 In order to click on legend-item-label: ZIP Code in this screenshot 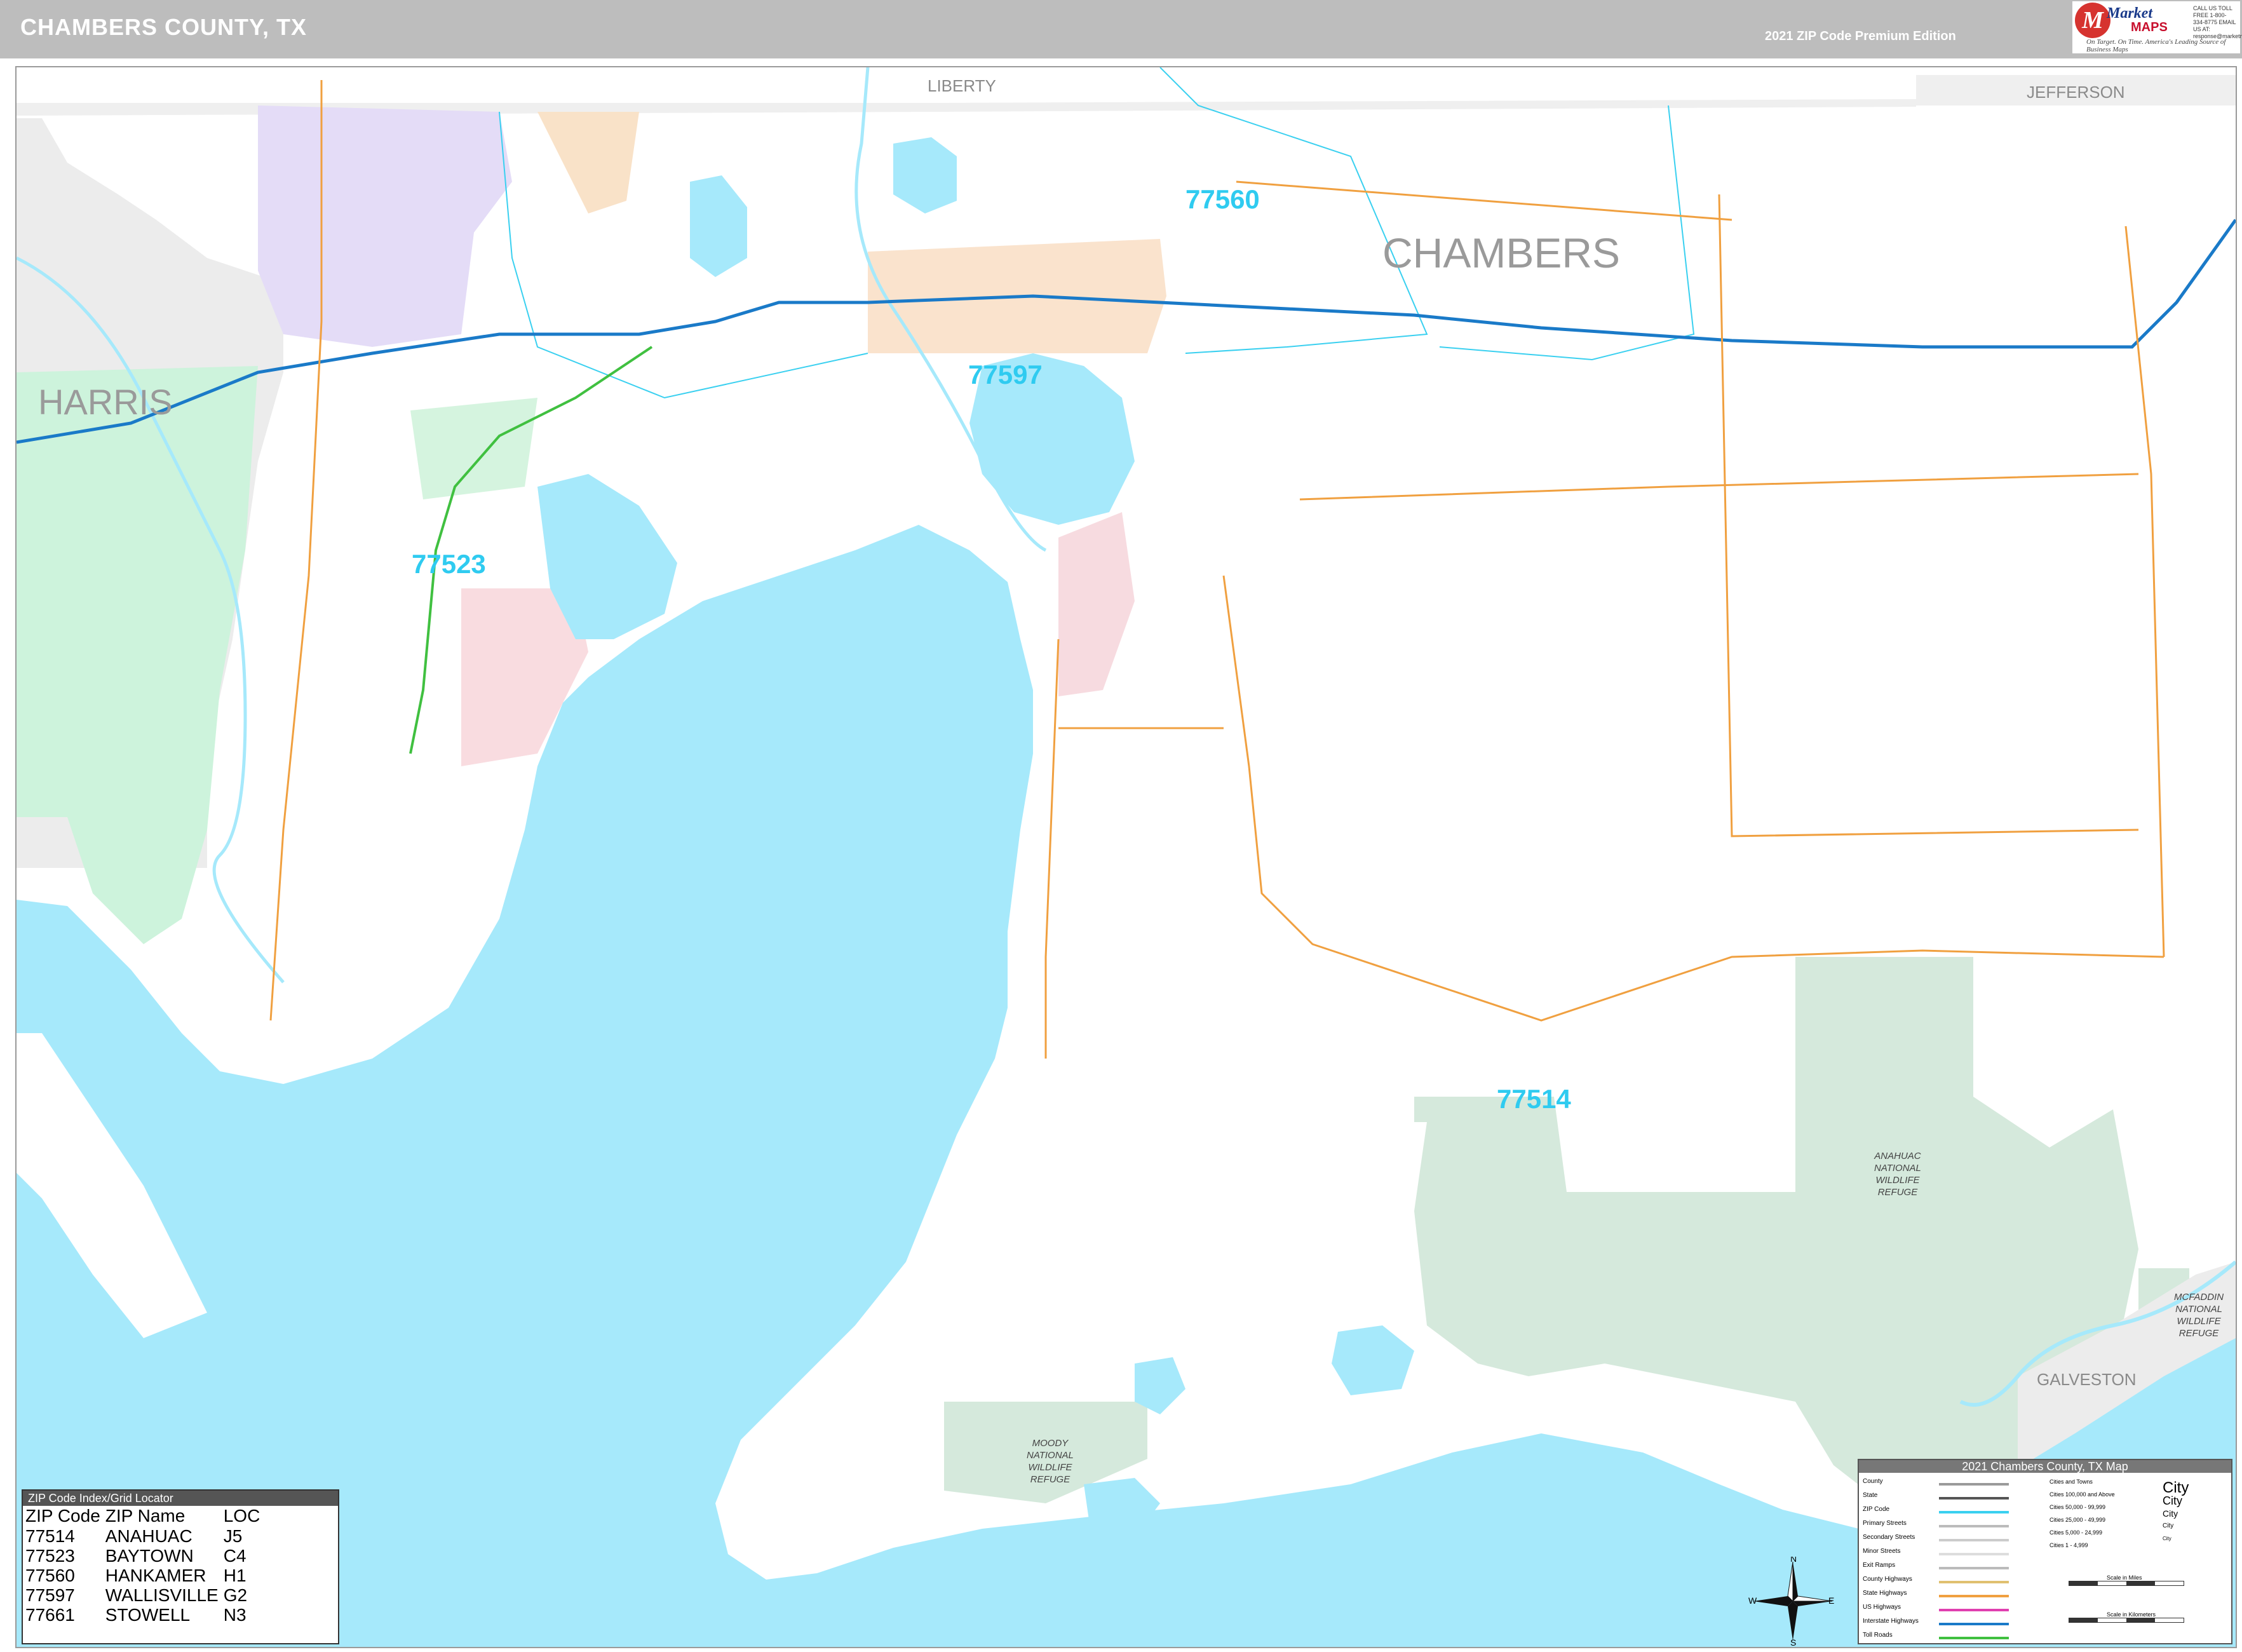, I will do `click(1876, 1509)`.